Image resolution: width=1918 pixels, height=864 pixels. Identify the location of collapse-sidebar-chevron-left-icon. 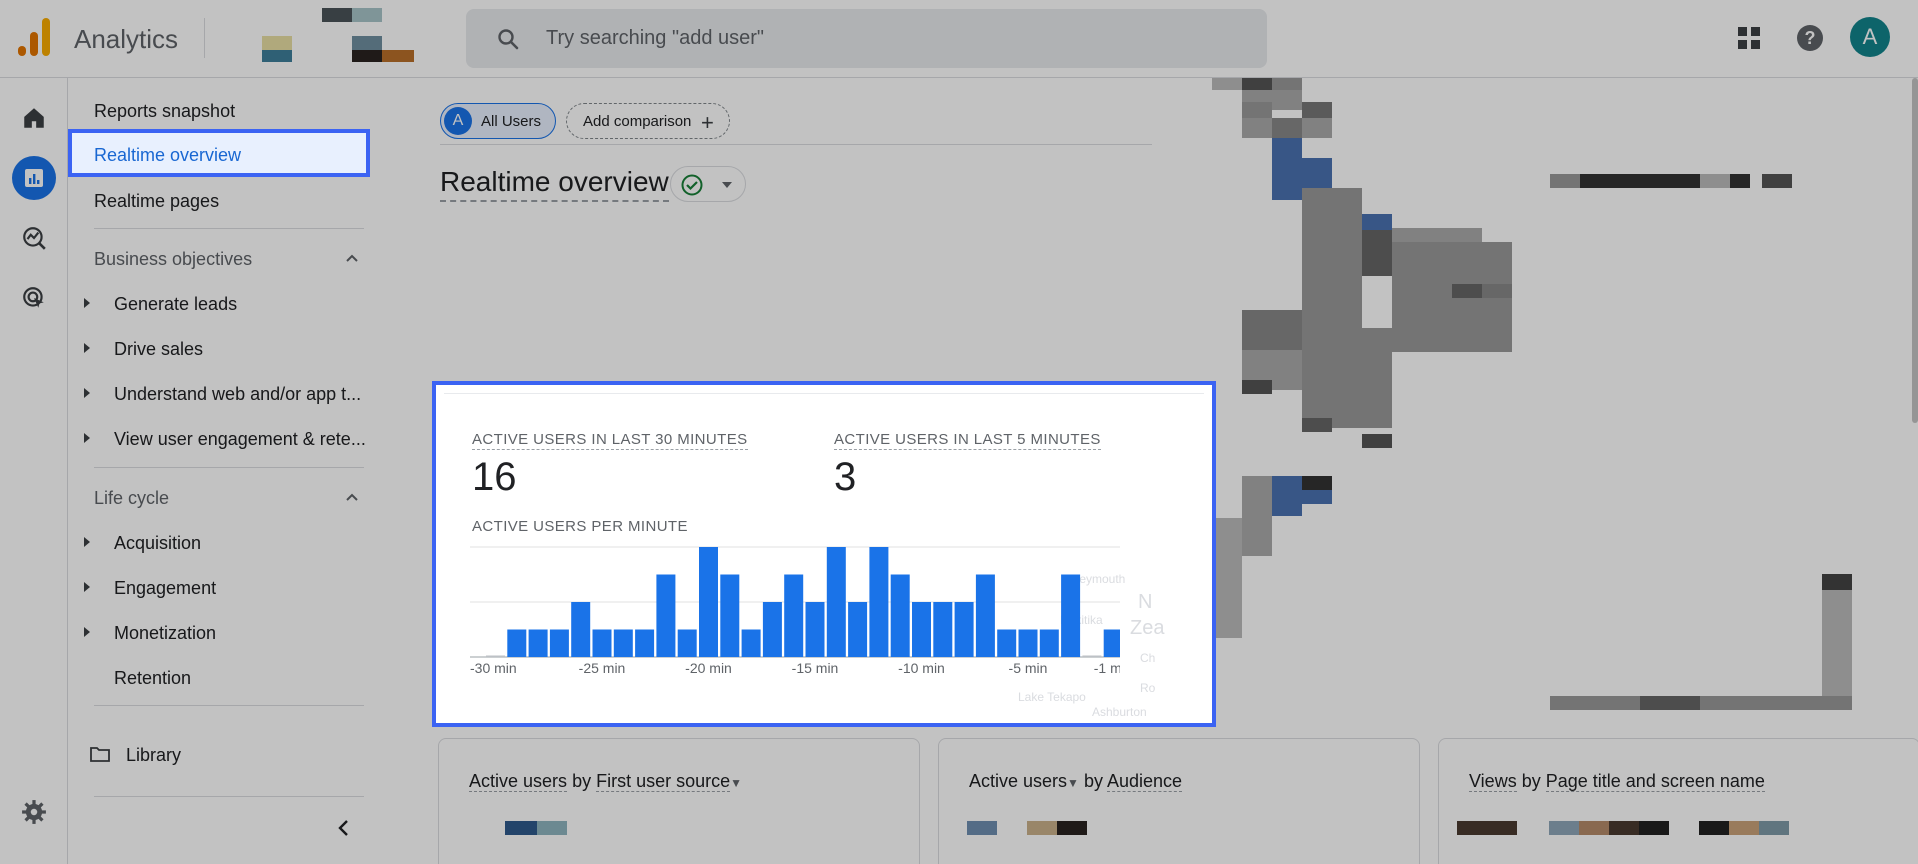
(344, 828).